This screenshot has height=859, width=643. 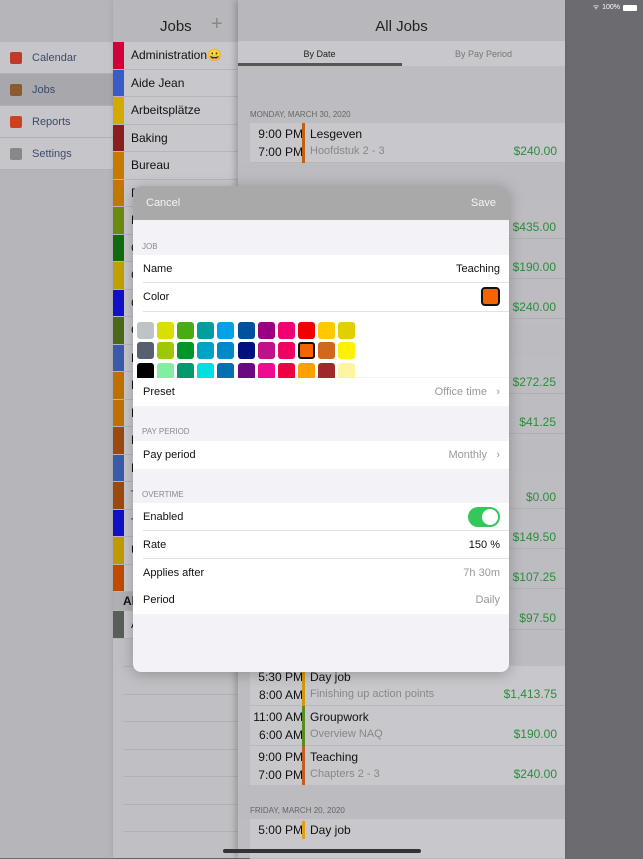 What do you see at coordinates (346, 734) in the screenshot?
I see `entry-subtitle: Overview NAQ` at bounding box center [346, 734].